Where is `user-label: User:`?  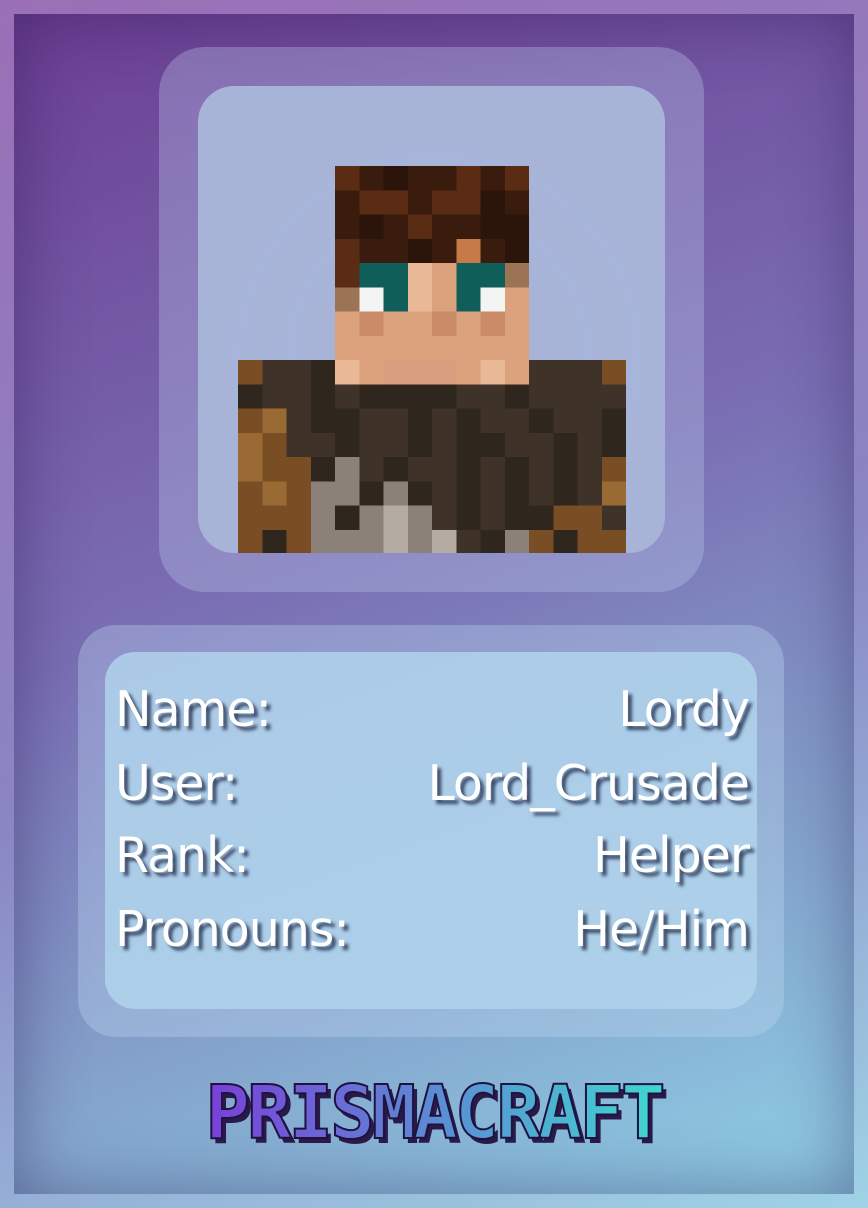 user-label: User: is located at coordinates (176, 783).